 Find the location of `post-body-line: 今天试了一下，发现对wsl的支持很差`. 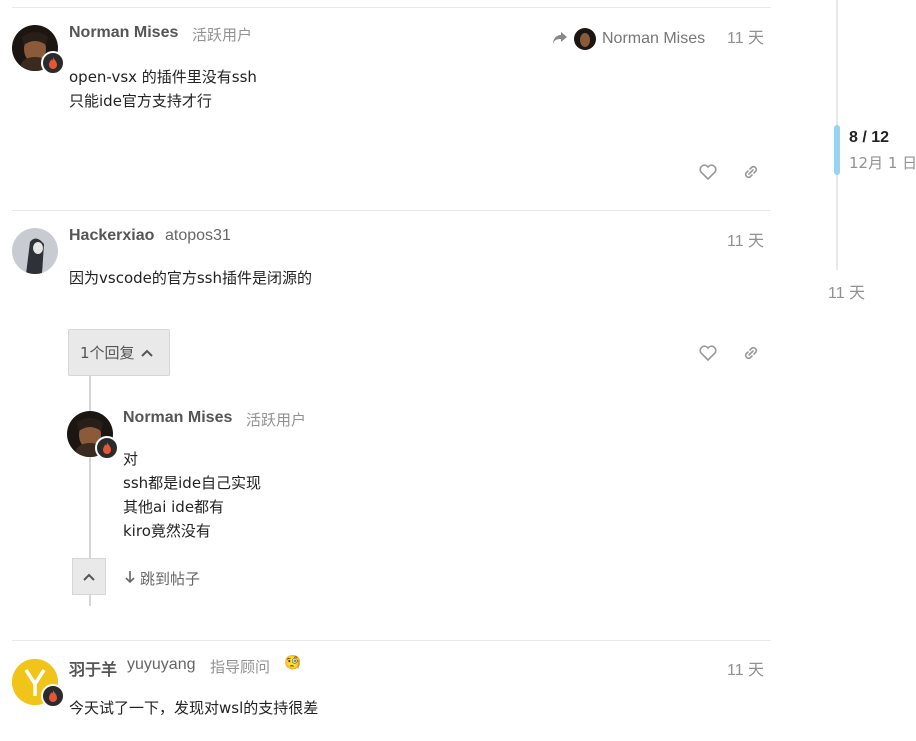

post-body-line: 今天试了一下，发现对wsl的支持很差 is located at coordinates (194, 708).